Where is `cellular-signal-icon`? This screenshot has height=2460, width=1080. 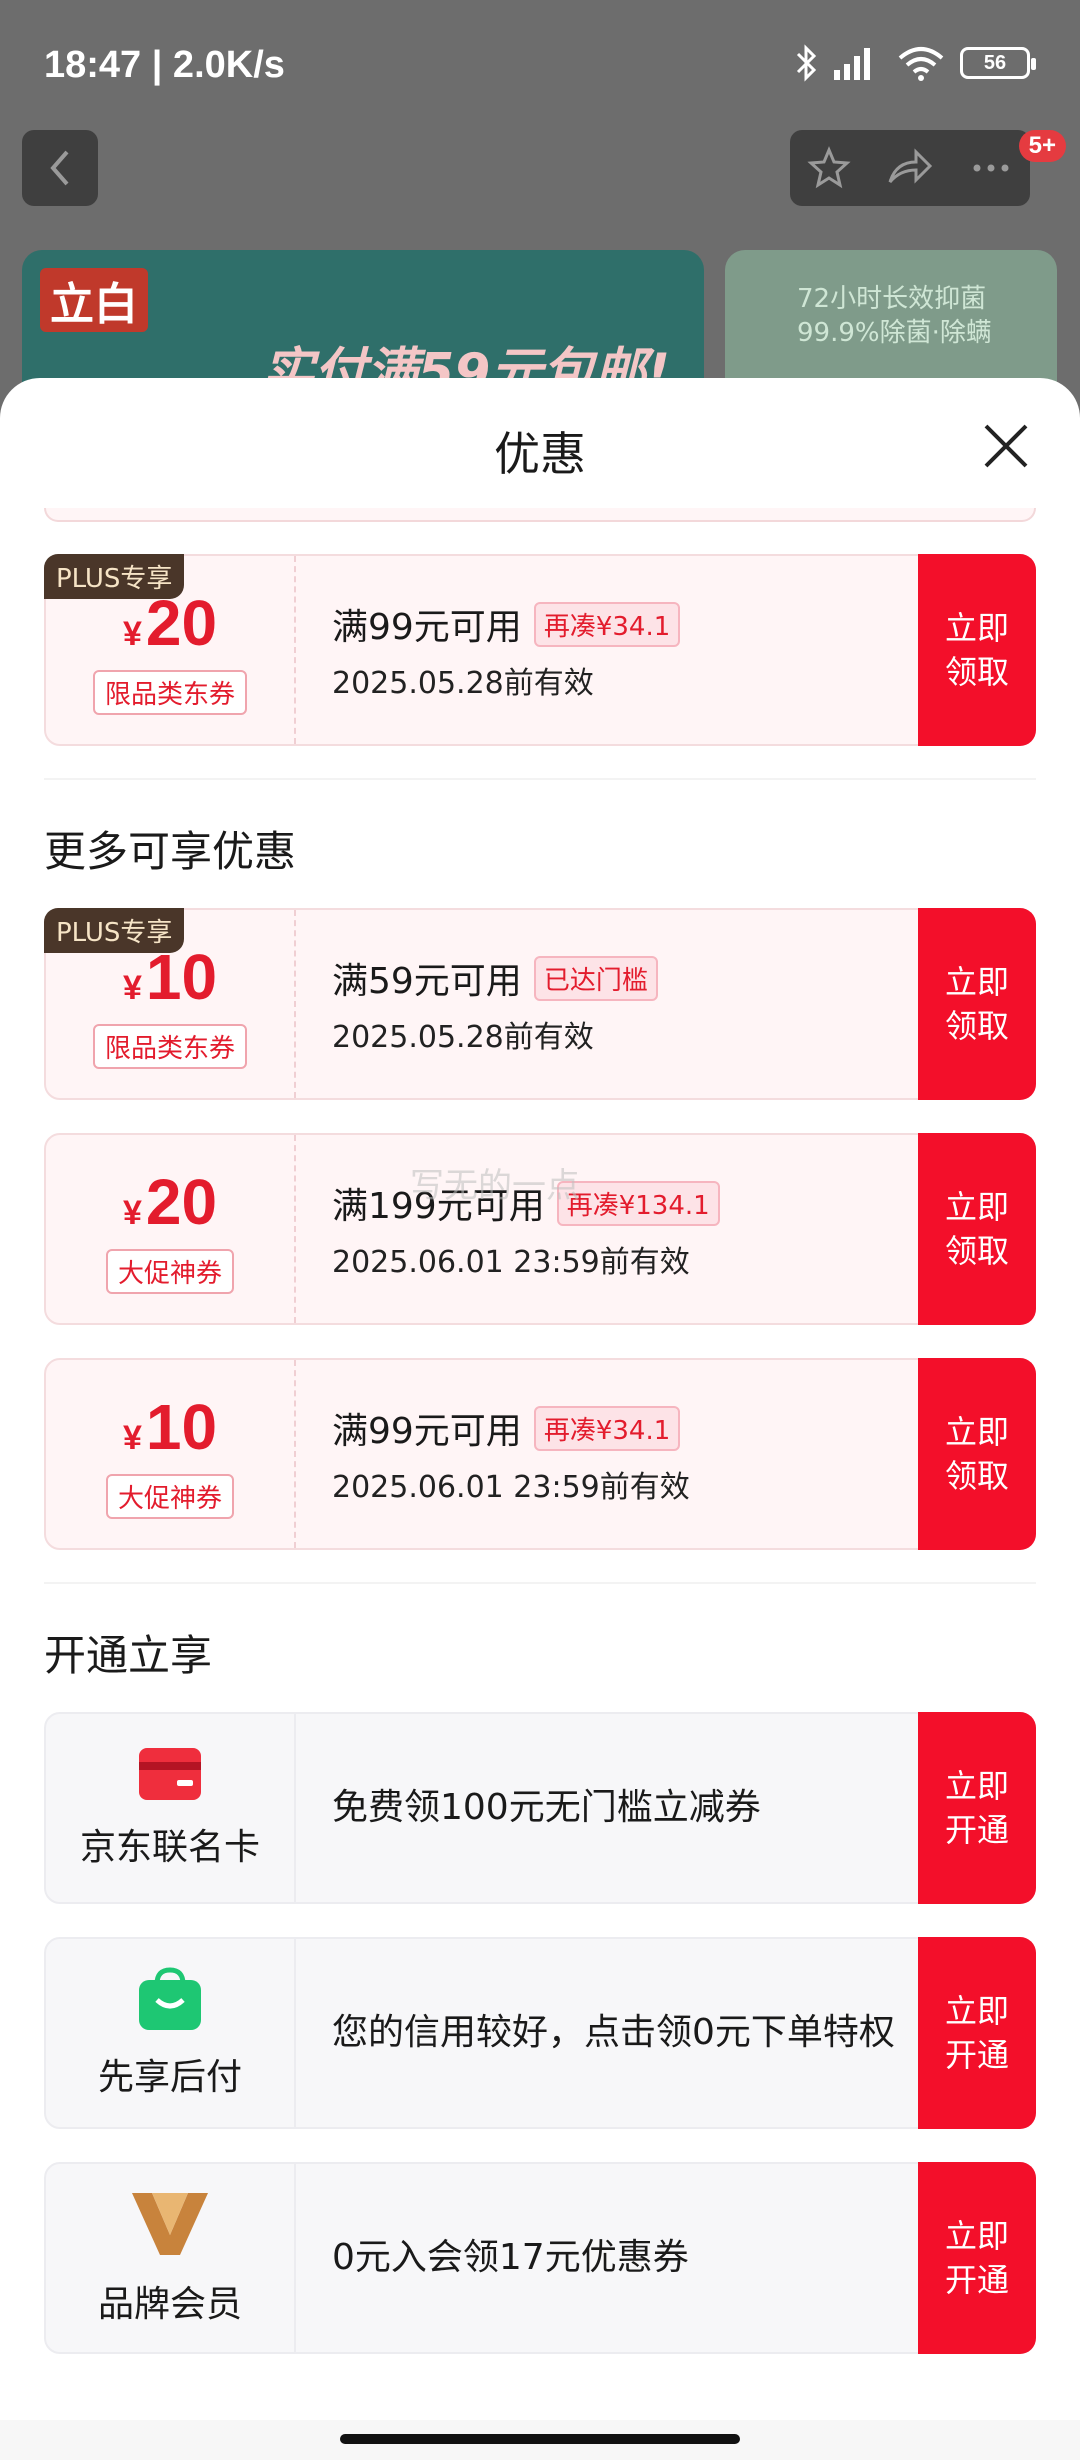
cellular-signal-icon is located at coordinates (852, 64).